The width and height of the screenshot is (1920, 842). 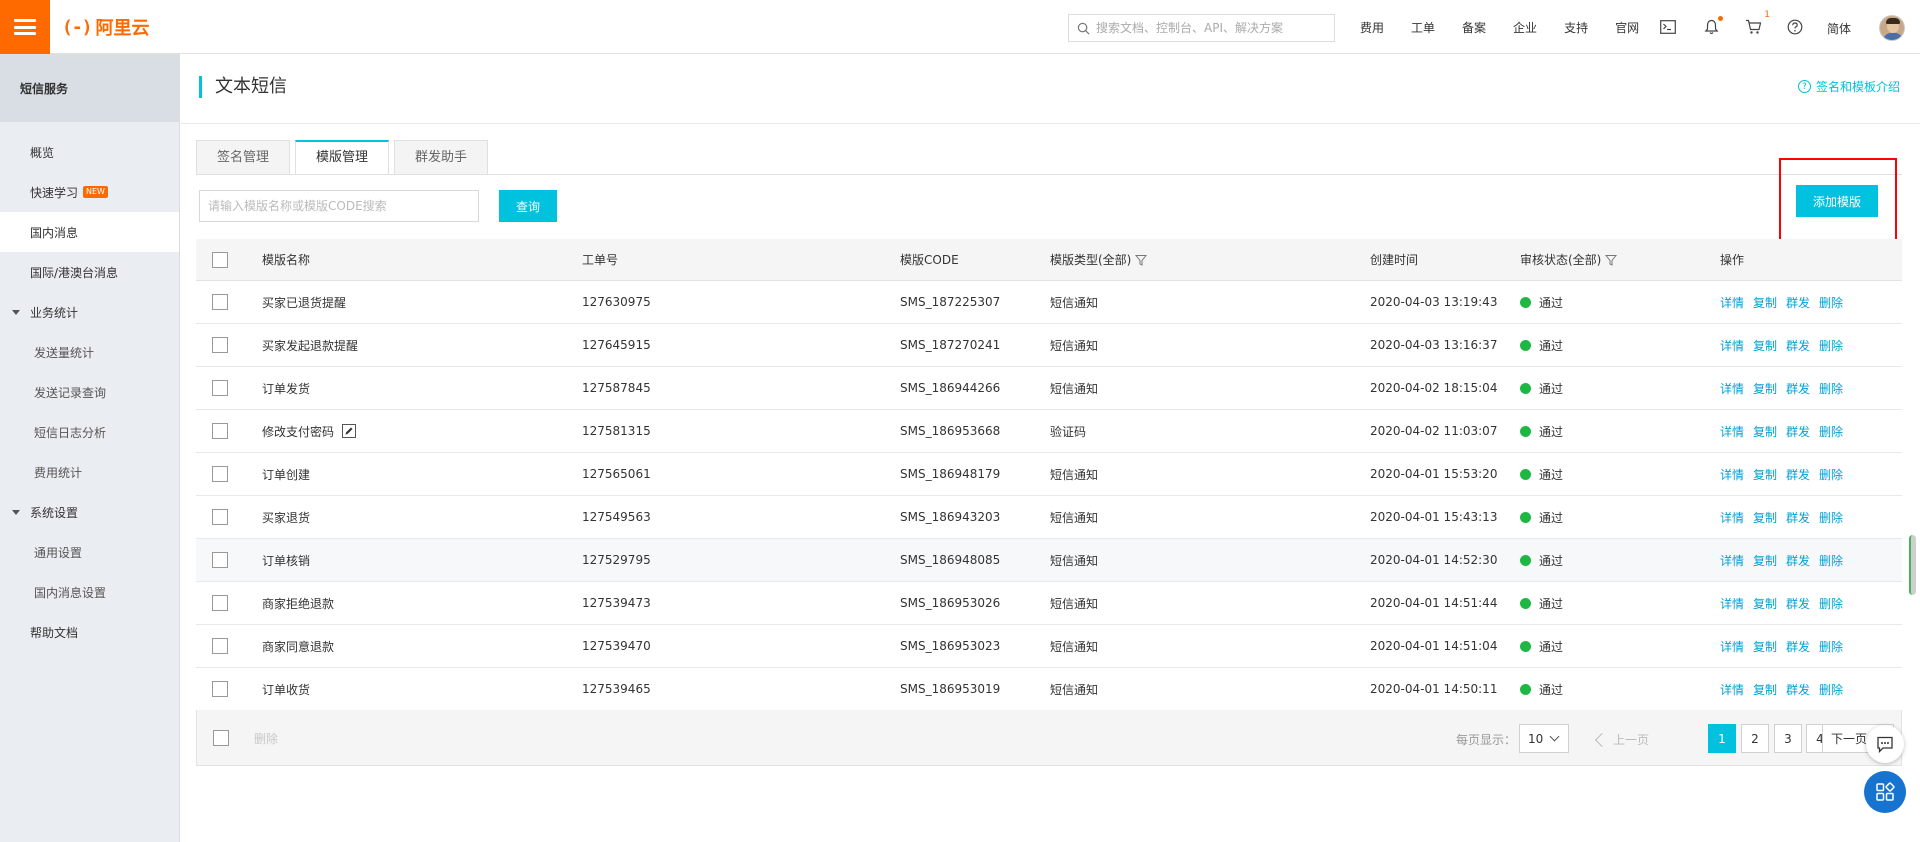 What do you see at coordinates (89, 392) in the screenshot?
I see `sidebar-item-send-records: 发送记录查询` at bounding box center [89, 392].